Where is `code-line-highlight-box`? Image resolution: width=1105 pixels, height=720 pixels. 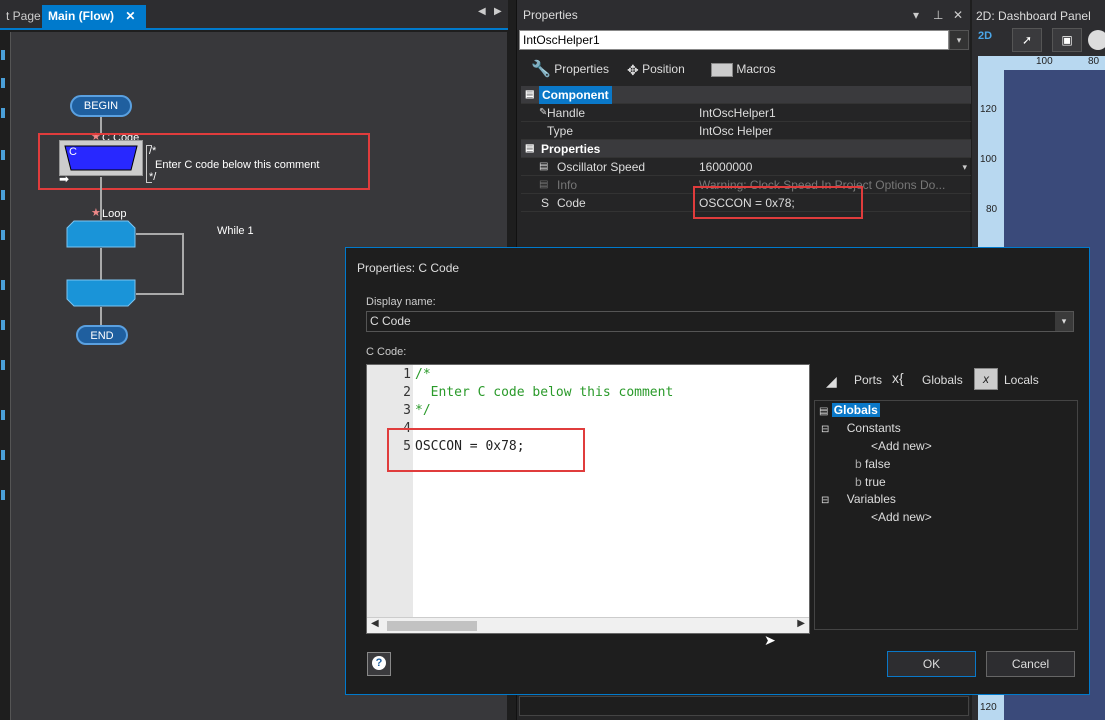
code-line-highlight-box is located at coordinates (486, 450).